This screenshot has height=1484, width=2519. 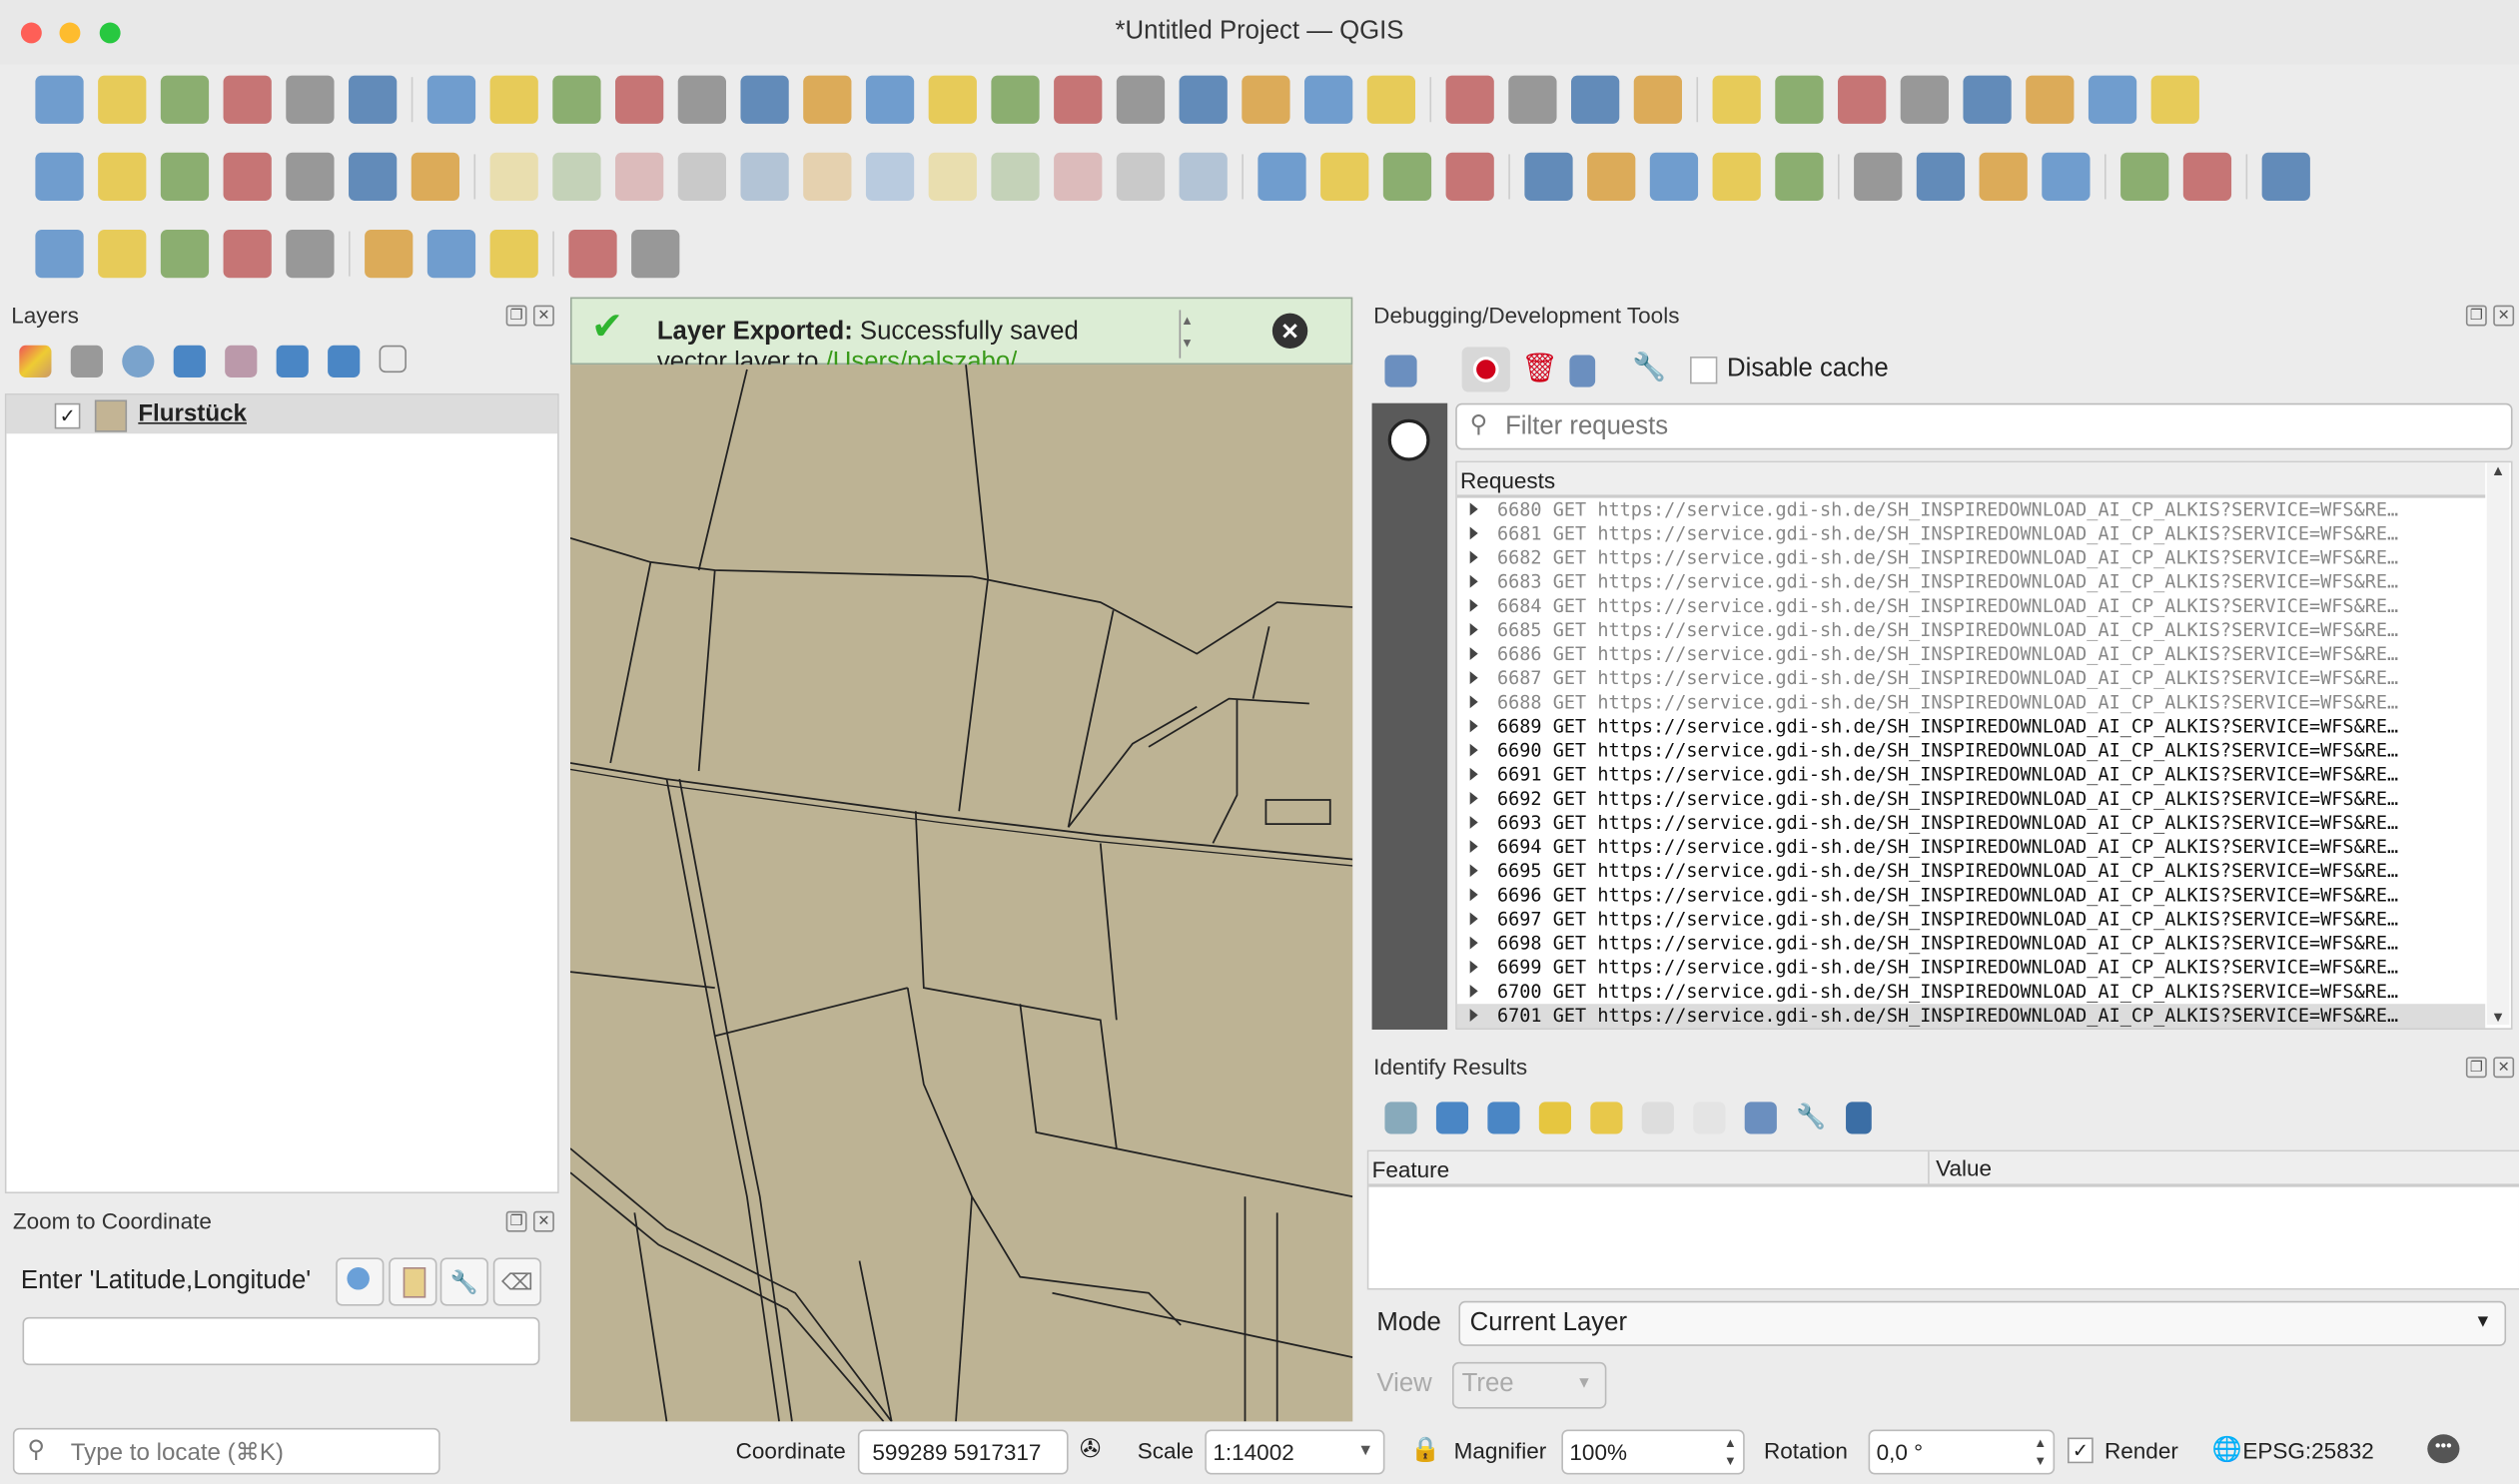 I want to click on pin-icon, so click(x=123, y=255).